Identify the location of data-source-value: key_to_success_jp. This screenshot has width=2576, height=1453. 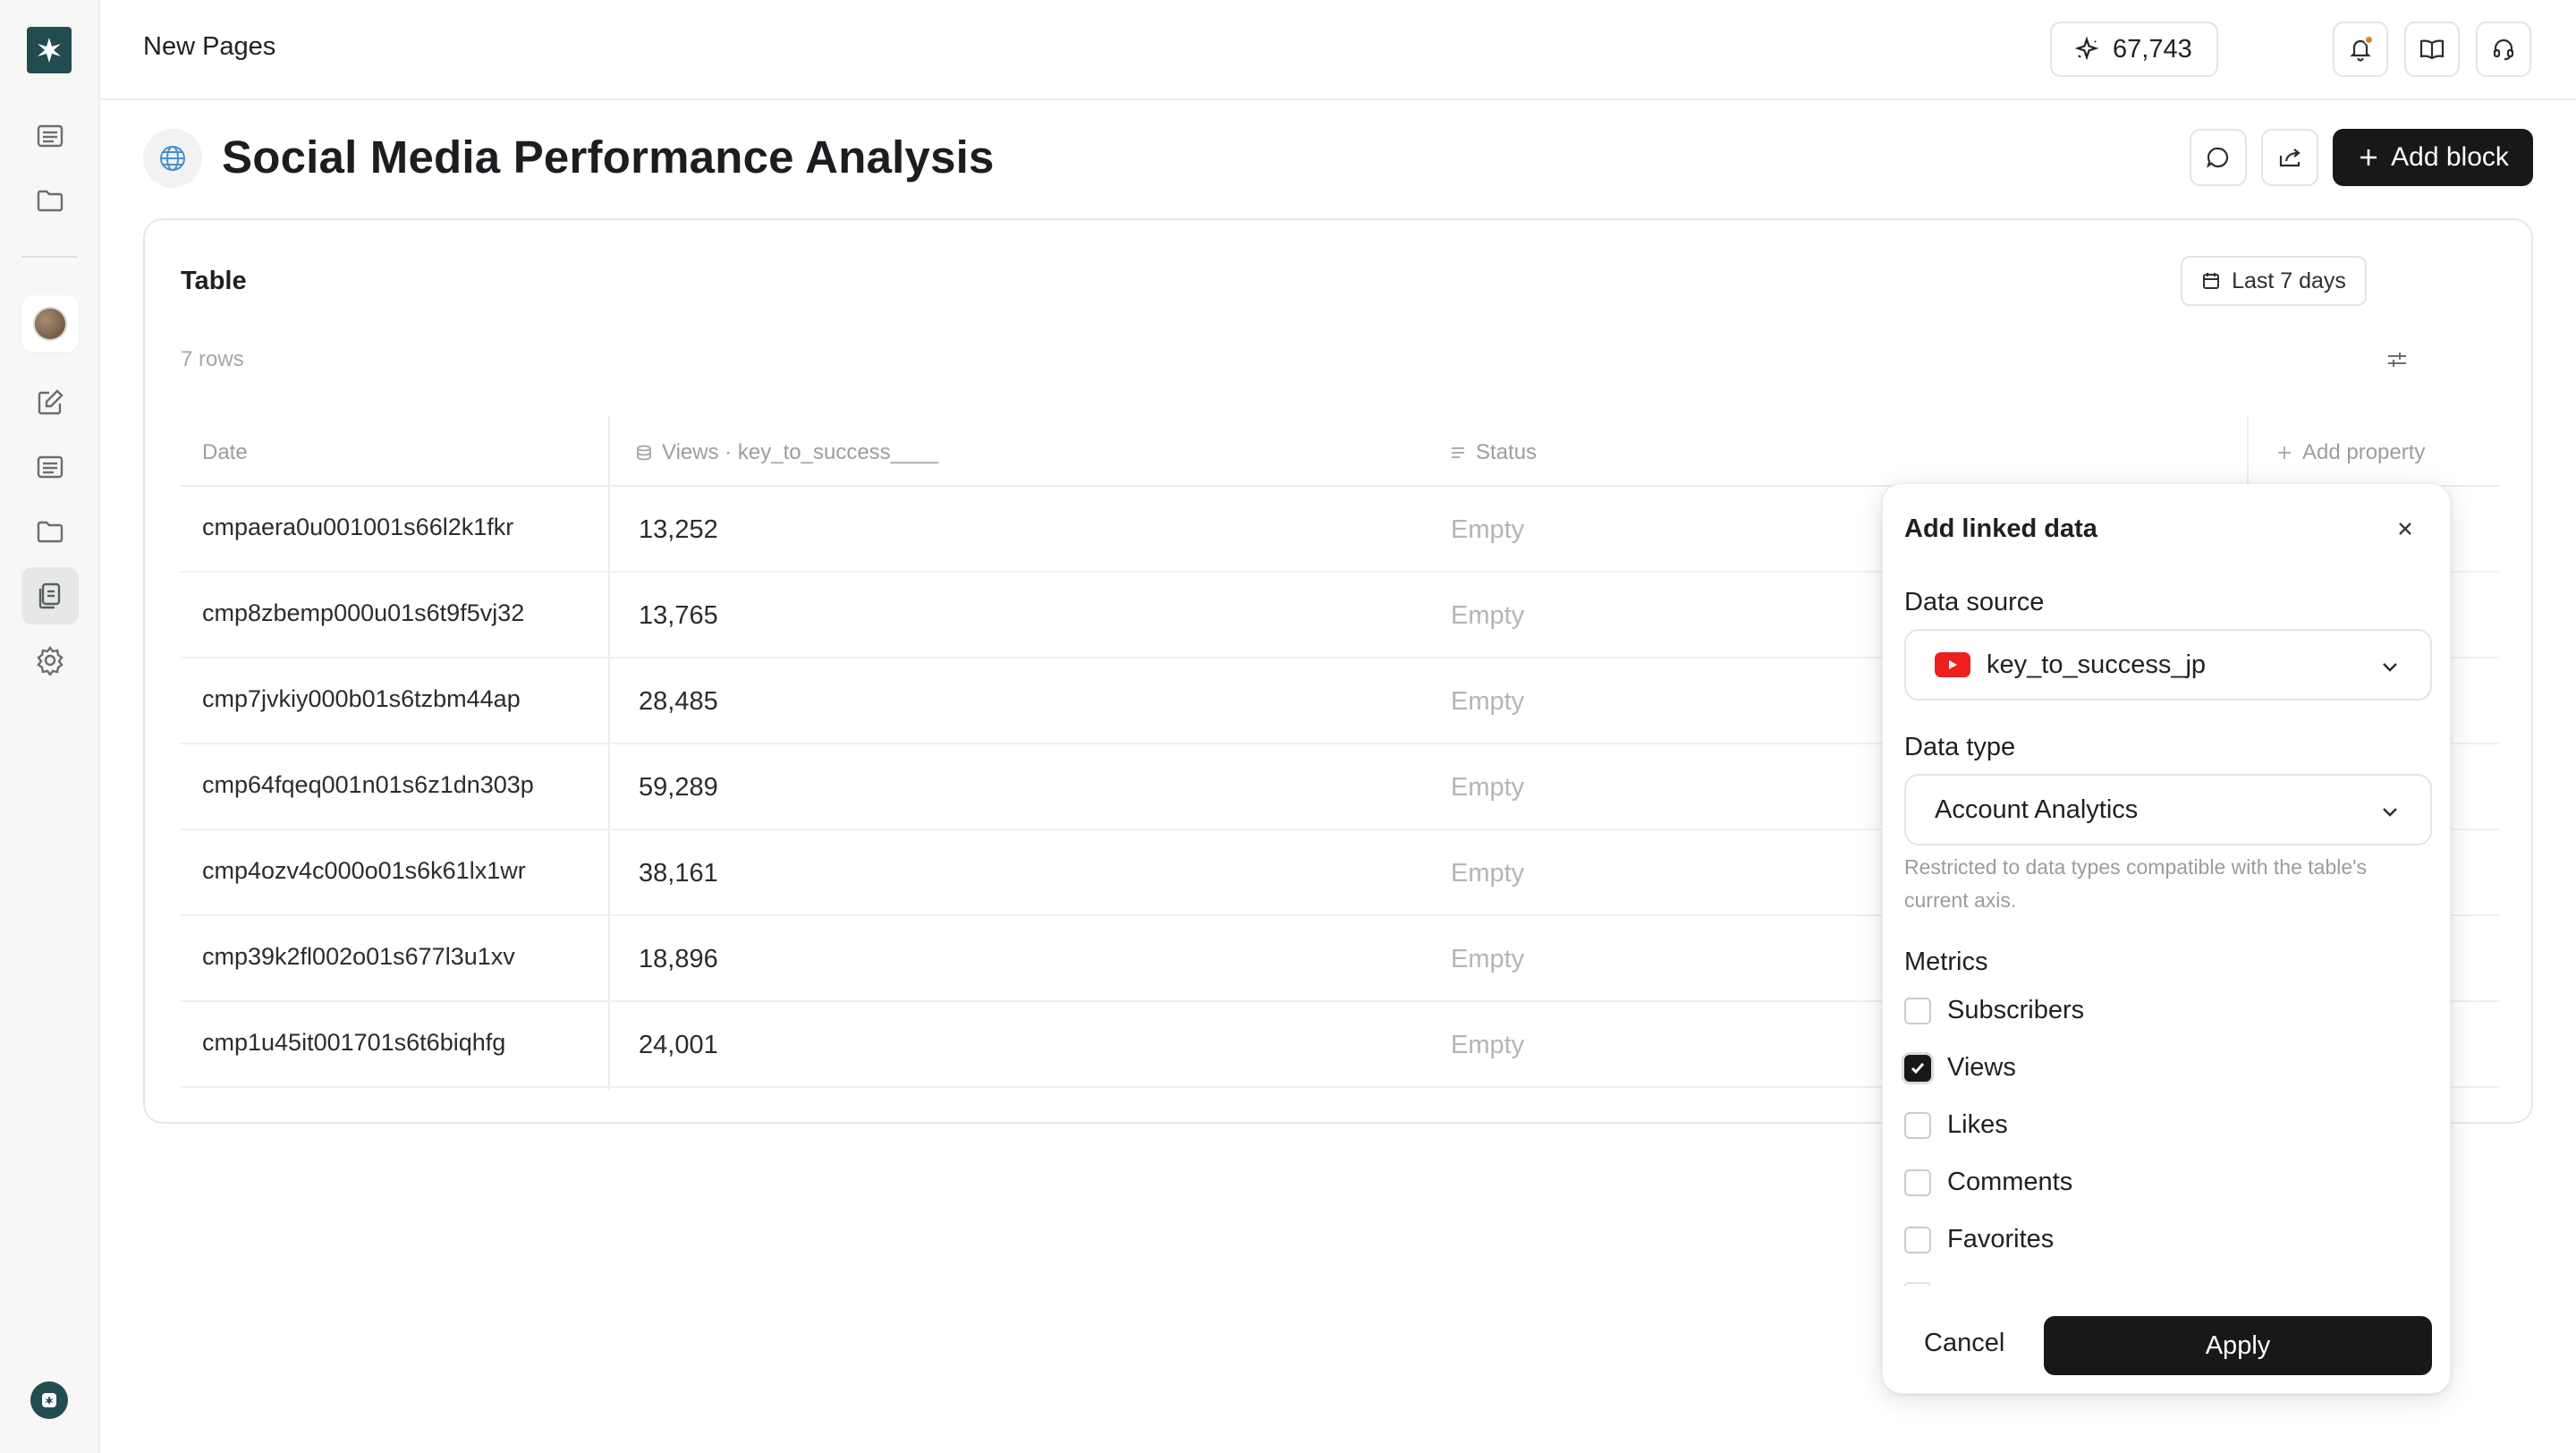
(2097, 664).